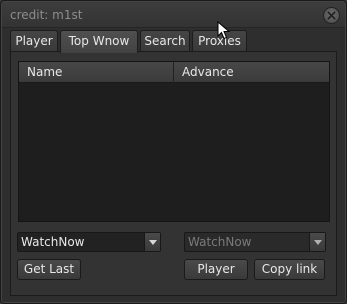 The width and height of the screenshot is (347, 304). Describe the element at coordinates (224, 30) in the screenshot. I see `mouse-cursor-icon` at that location.